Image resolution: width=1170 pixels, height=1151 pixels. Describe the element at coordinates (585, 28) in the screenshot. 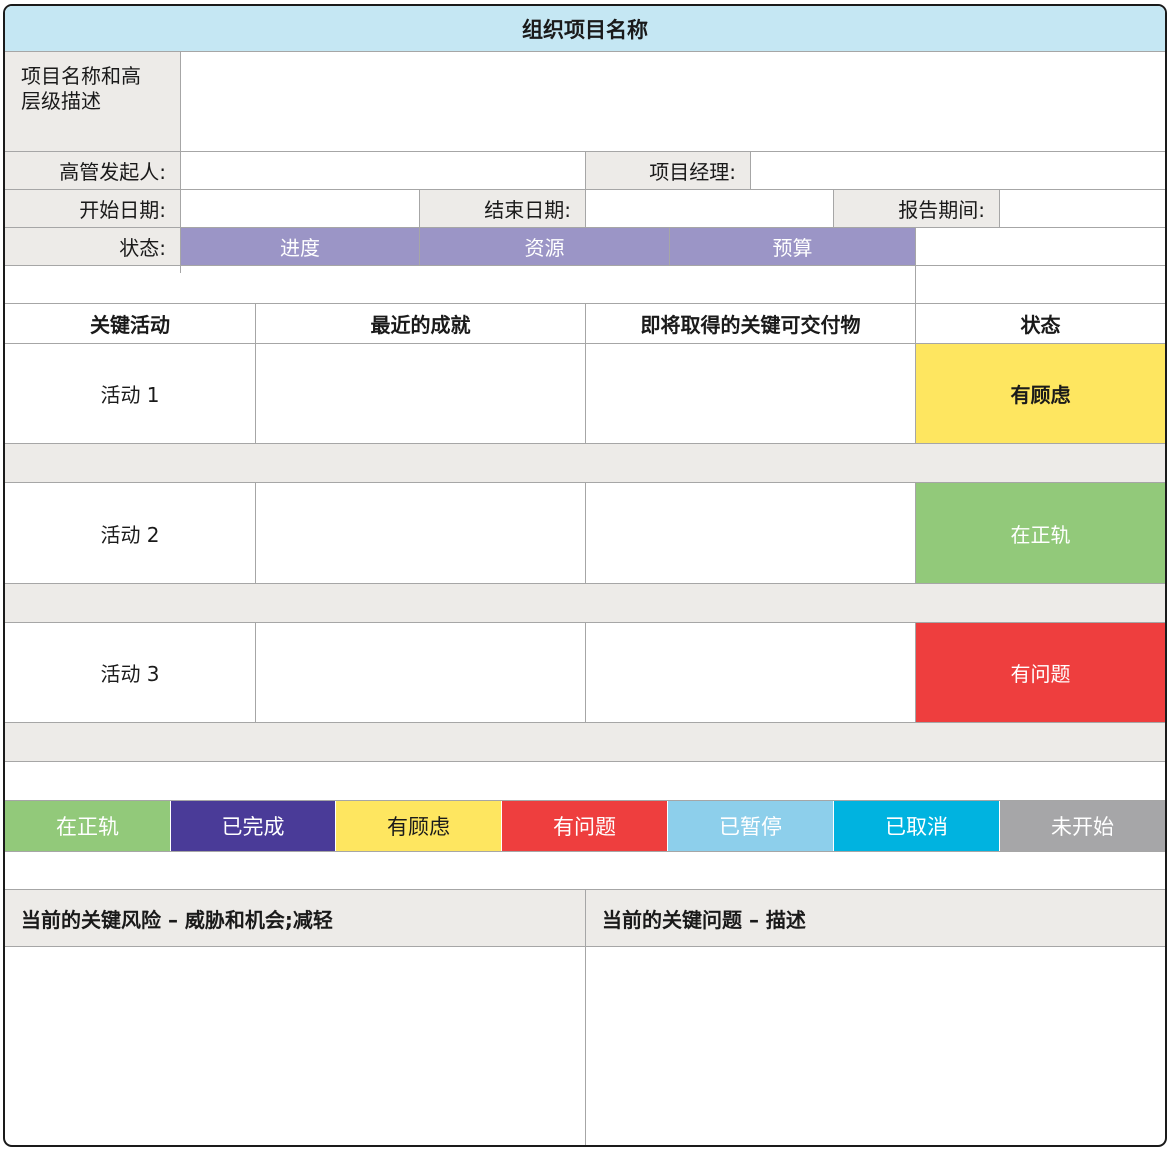

I see `page-title: 组织项目名称` at that location.